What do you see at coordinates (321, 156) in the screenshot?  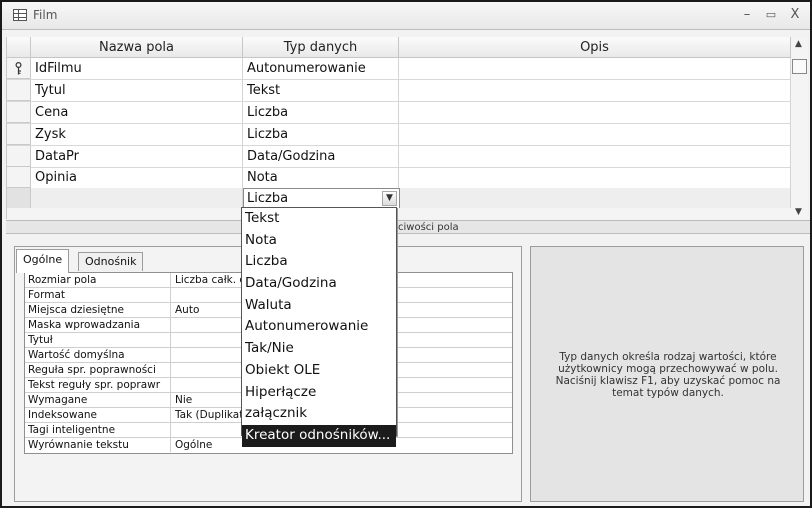 I see `data-type-cell: Data/Godzina` at bounding box center [321, 156].